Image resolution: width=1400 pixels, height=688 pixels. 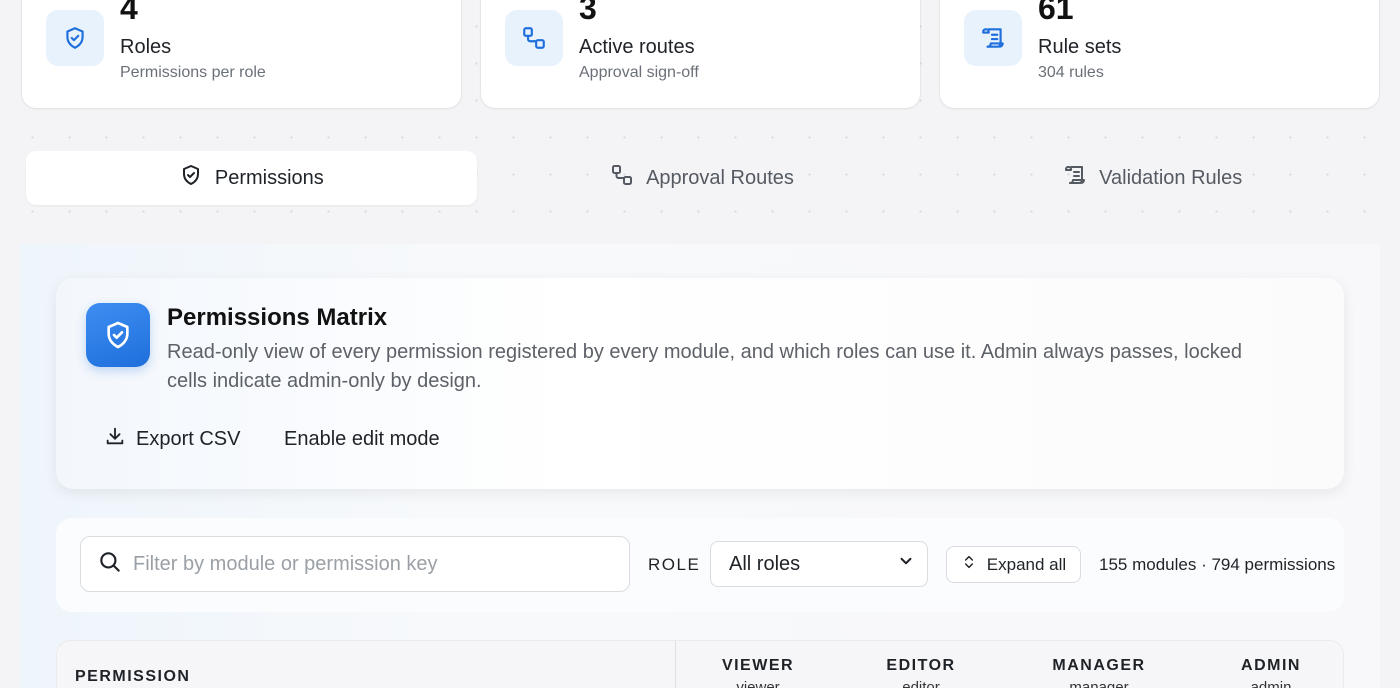 What do you see at coordinates (368, 564) in the screenshot?
I see `search-input` at bounding box center [368, 564].